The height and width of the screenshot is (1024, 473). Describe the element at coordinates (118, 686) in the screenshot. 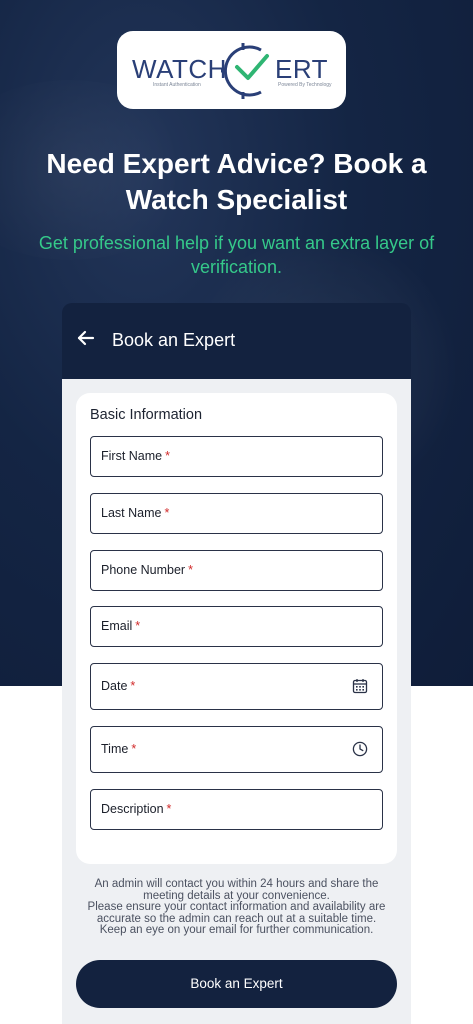

I see `date-label: Date *` at that location.